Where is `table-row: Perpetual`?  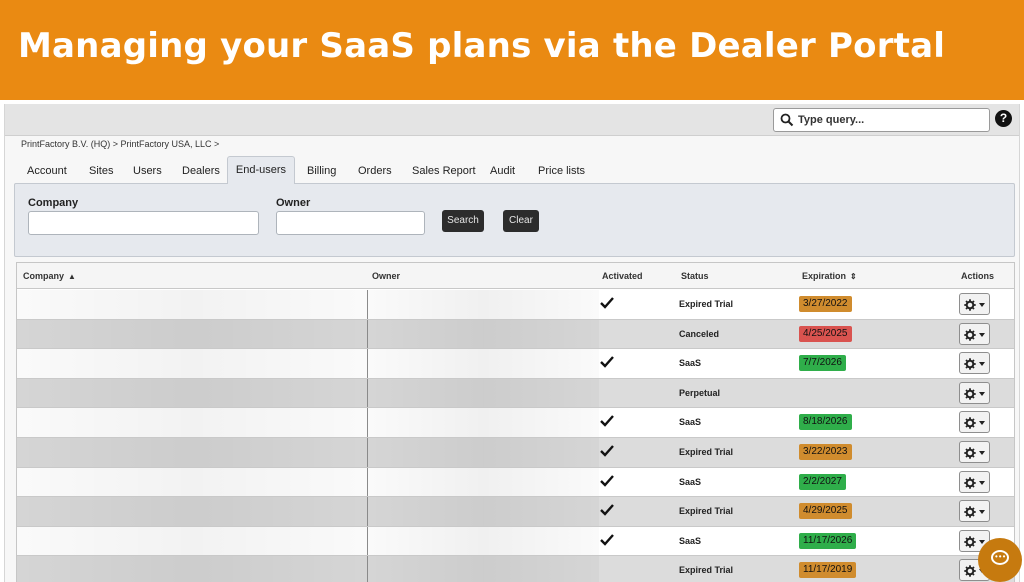
table-row: Perpetual is located at coordinates (515, 393).